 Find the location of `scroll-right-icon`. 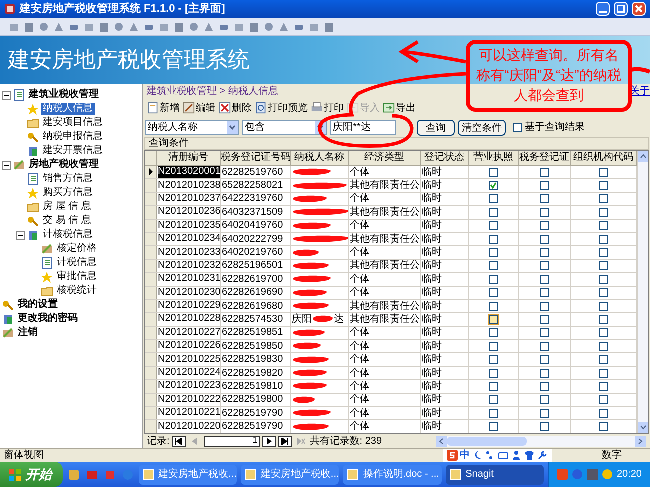

scroll-right-icon is located at coordinates (640, 441).